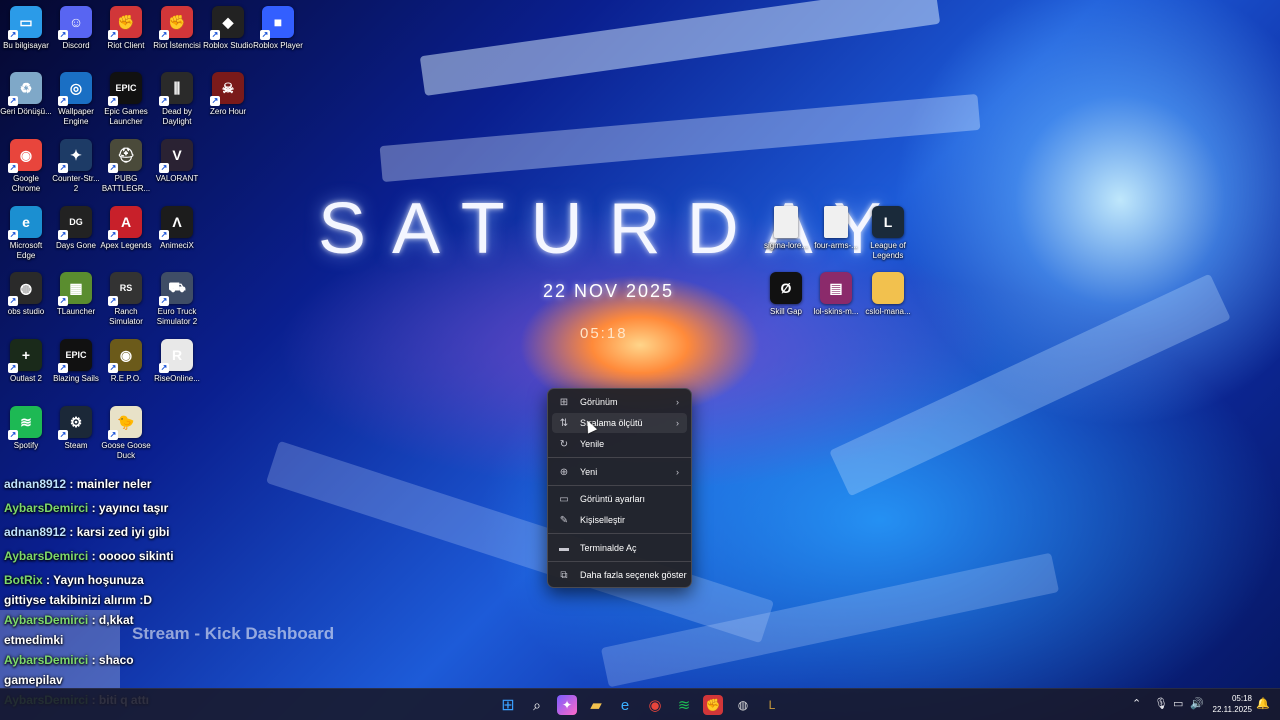  What do you see at coordinates (619, 575) in the screenshot?
I see `menu-item-more-options: ⧉ Daha fazla seçenek göster` at bounding box center [619, 575].